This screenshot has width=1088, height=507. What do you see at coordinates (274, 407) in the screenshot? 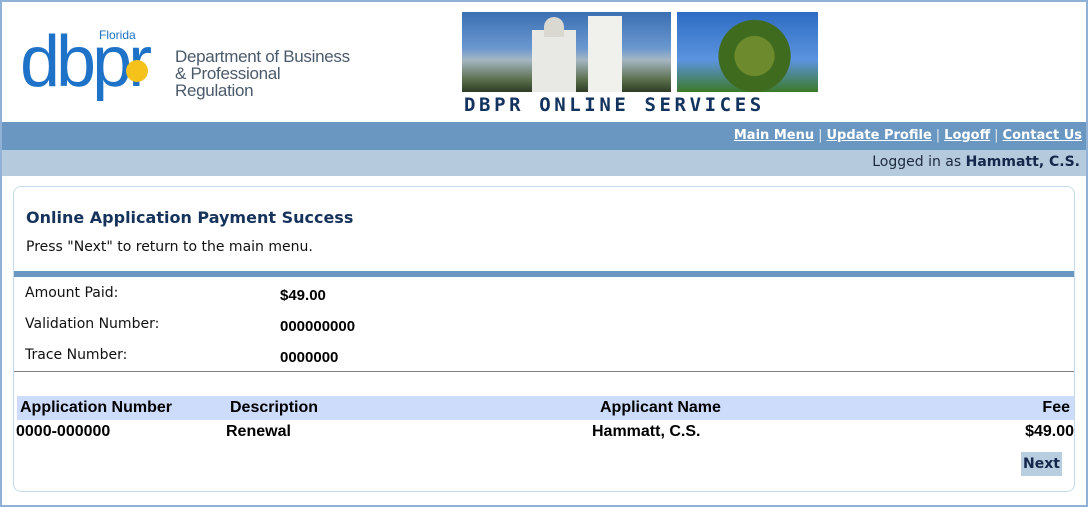
I see `column-header-description: Description` at bounding box center [274, 407].